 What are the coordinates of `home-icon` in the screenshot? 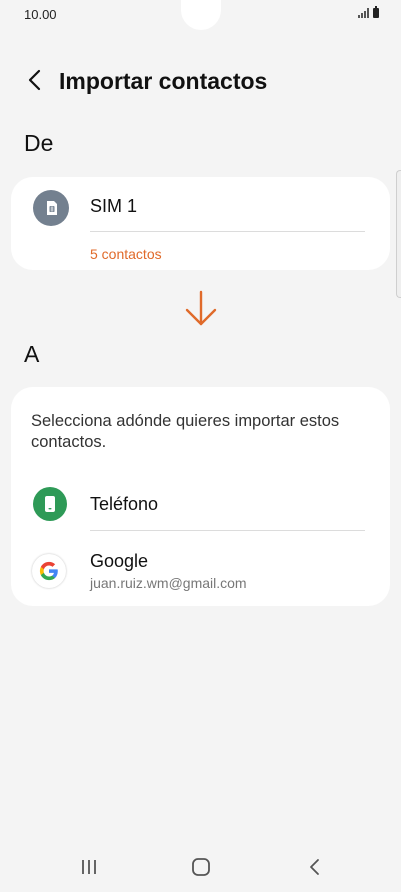 It's located at (201, 867).